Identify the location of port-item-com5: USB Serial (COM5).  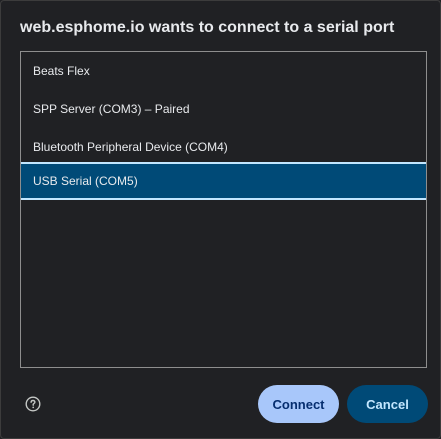
(223, 181).